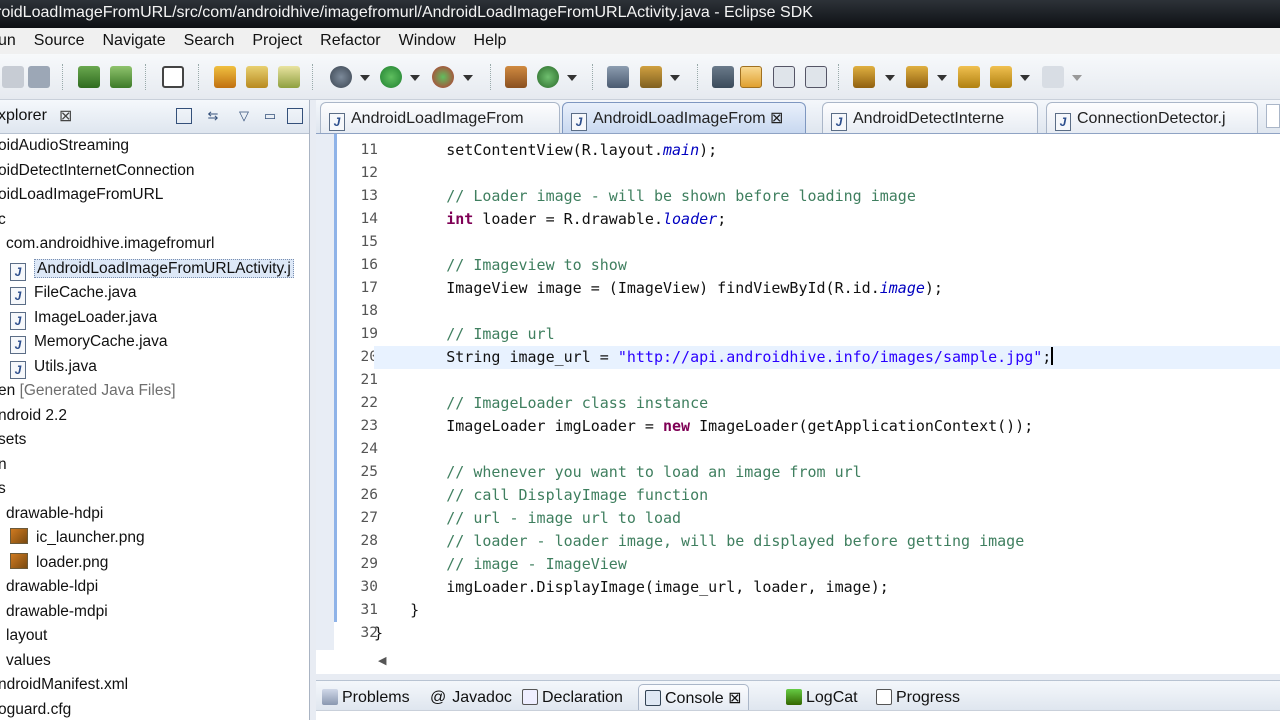  Describe the element at coordinates (49, 587) in the screenshot. I see `tree-item-folder: drawable-ldpi` at that location.